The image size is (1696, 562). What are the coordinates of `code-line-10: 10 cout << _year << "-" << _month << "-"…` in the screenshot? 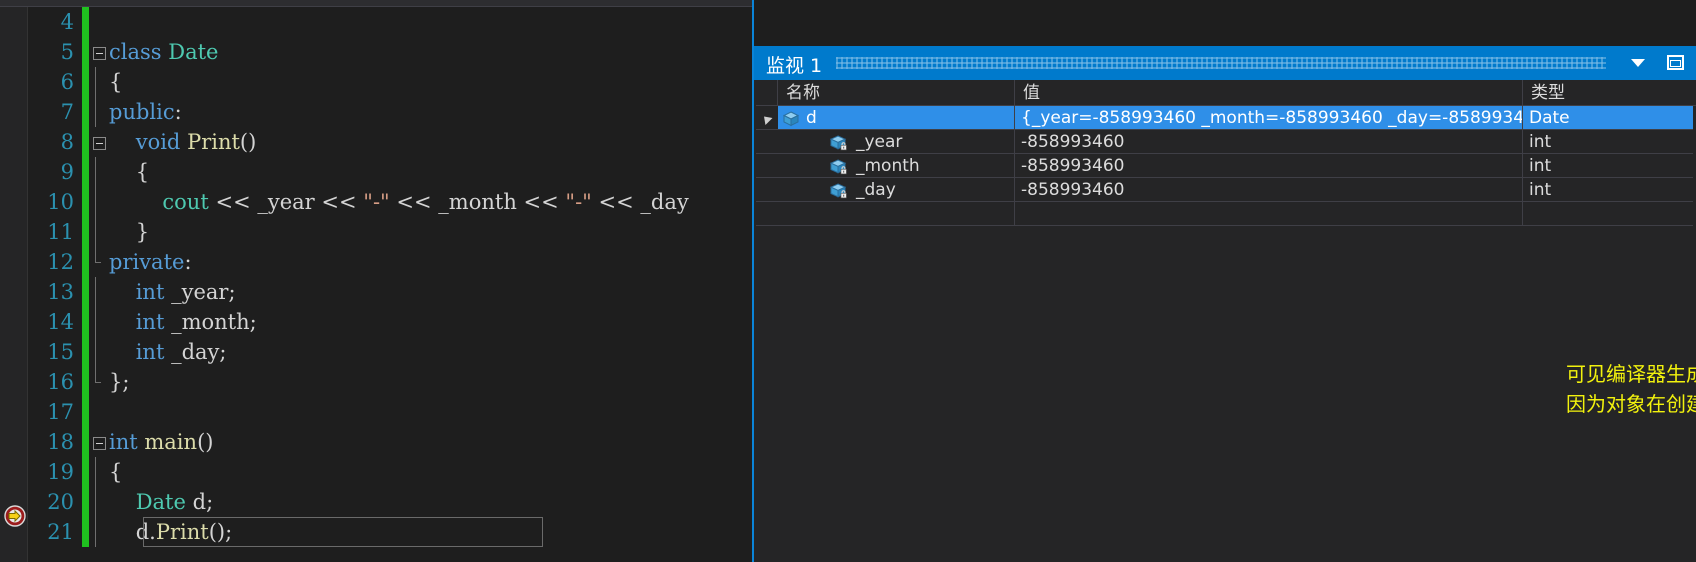 It's located at (391, 202).